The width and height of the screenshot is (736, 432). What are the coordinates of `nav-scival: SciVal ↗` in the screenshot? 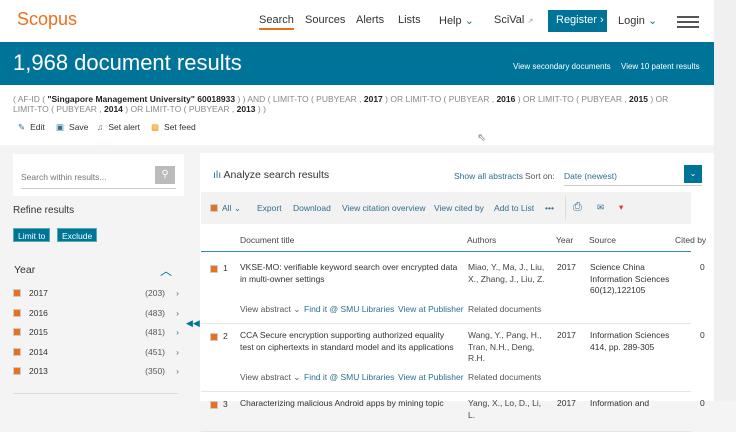 It's located at (513, 20).